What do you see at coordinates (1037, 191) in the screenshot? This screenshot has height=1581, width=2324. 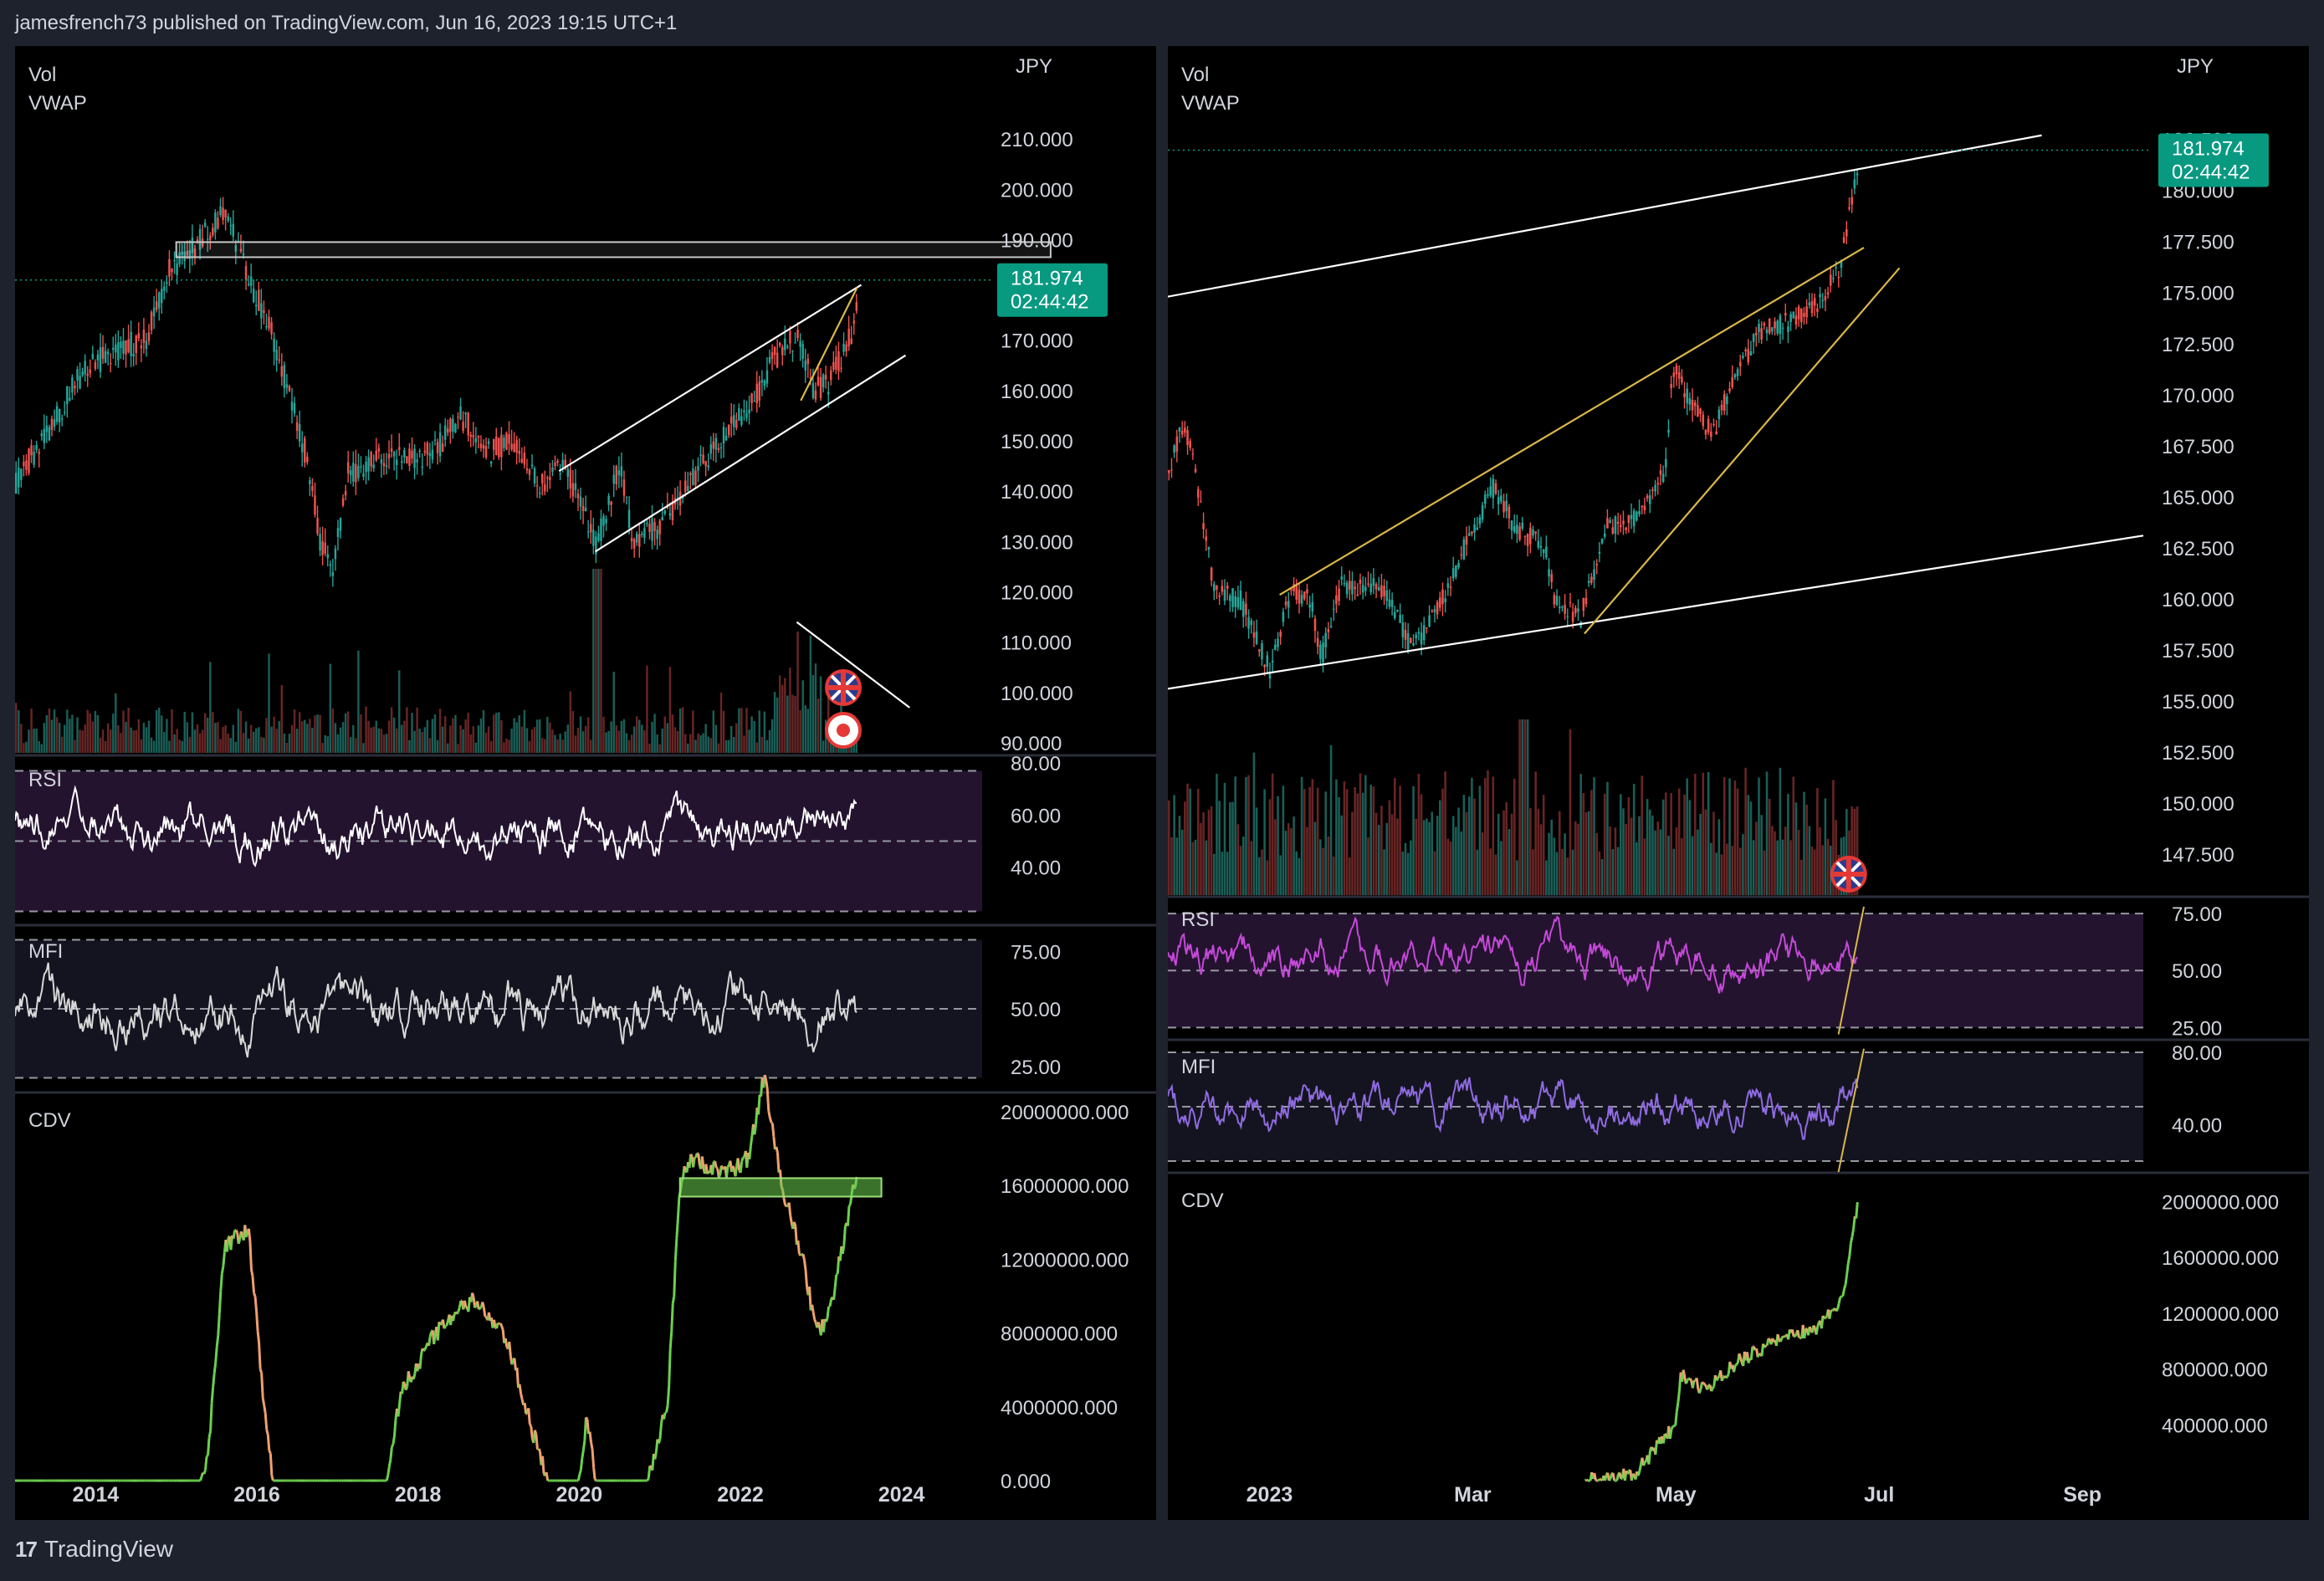 I see `price-tick-label: 200.000` at bounding box center [1037, 191].